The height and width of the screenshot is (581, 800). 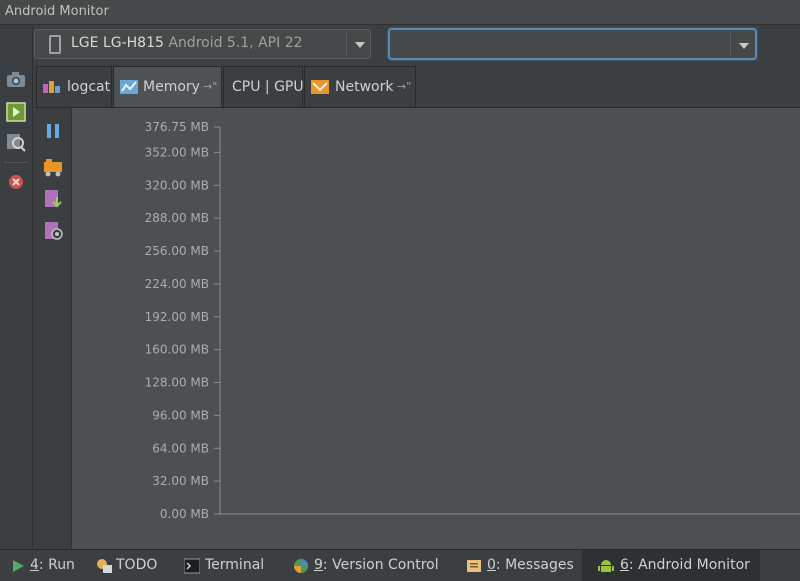 I want to click on terminate-app-icon, so click(x=16, y=182).